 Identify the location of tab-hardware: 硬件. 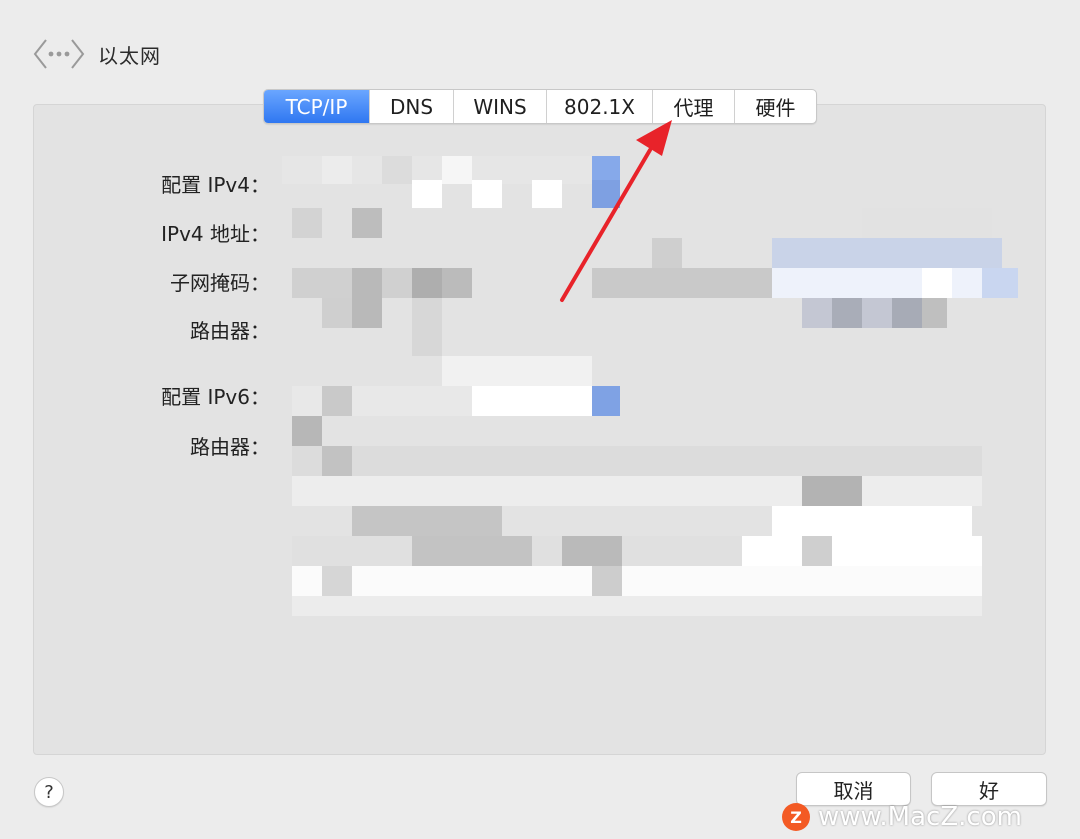
(775, 106).